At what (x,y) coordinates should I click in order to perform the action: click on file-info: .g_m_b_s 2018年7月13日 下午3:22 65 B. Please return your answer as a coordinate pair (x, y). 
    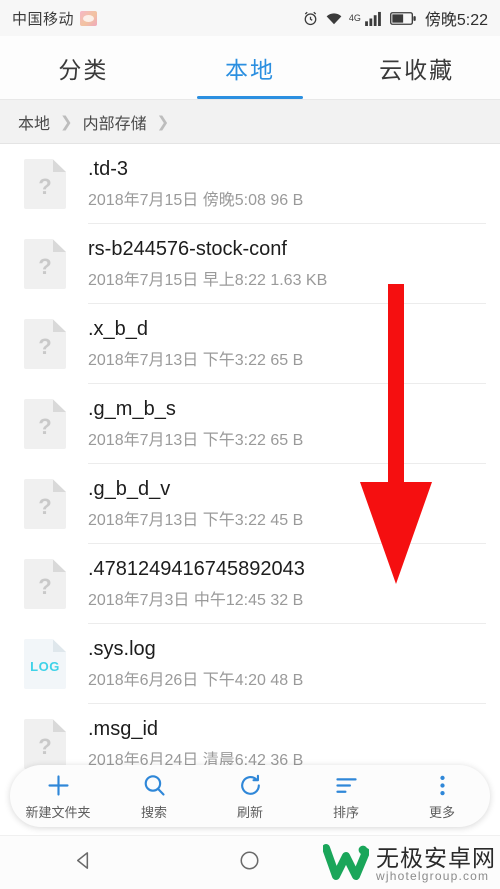
    Looking at the image, I should click on (287, 424).